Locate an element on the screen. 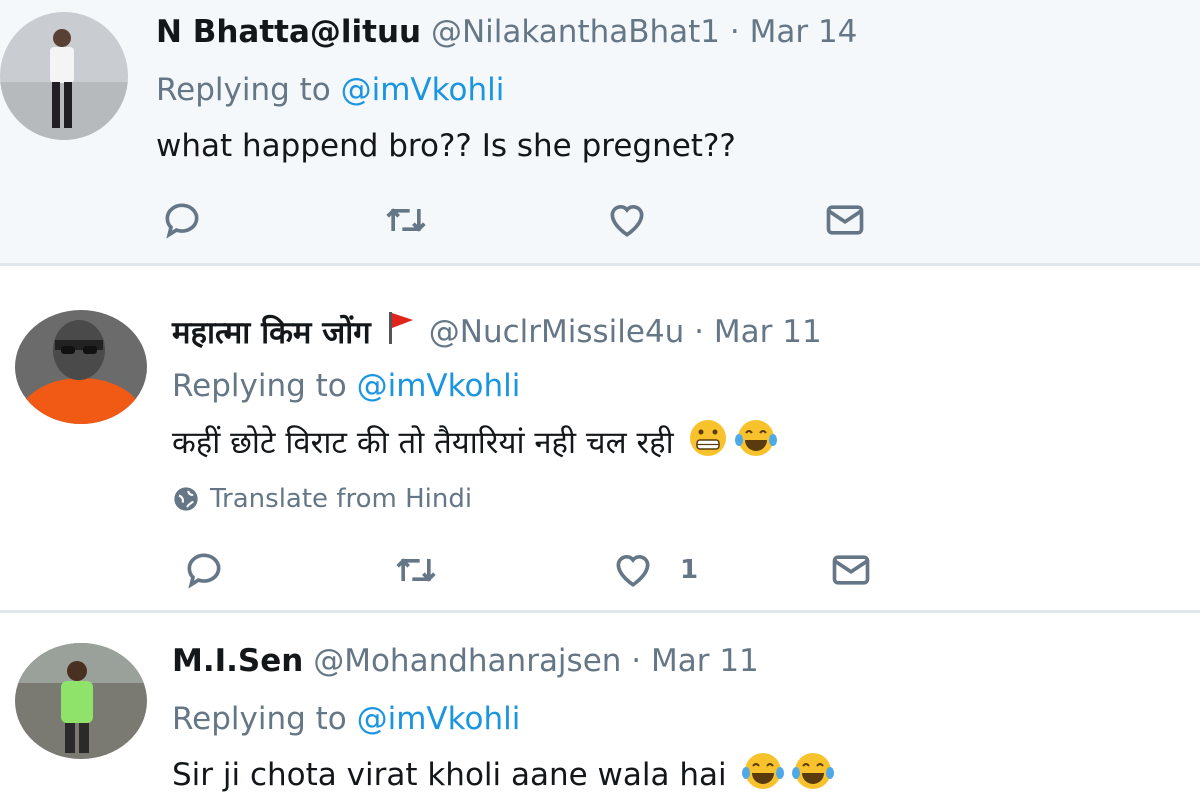 The height and width of the screenshot is (810, 1200). like-count: 1 is located at coordinates (689, 570).